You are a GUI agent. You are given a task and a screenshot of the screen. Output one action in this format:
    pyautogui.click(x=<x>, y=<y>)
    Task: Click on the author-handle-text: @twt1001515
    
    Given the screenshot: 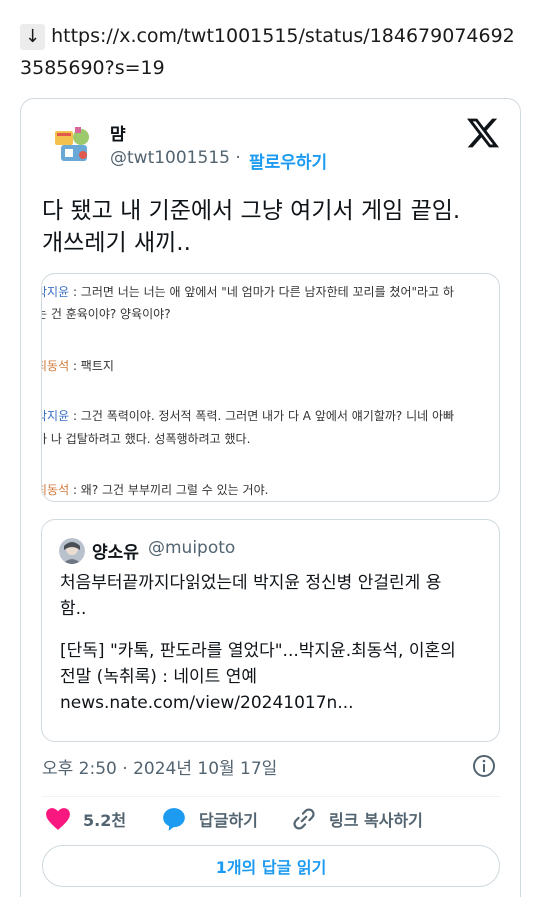 What is the action you would take?
    pyautogui.click(x=170, y=158)
    